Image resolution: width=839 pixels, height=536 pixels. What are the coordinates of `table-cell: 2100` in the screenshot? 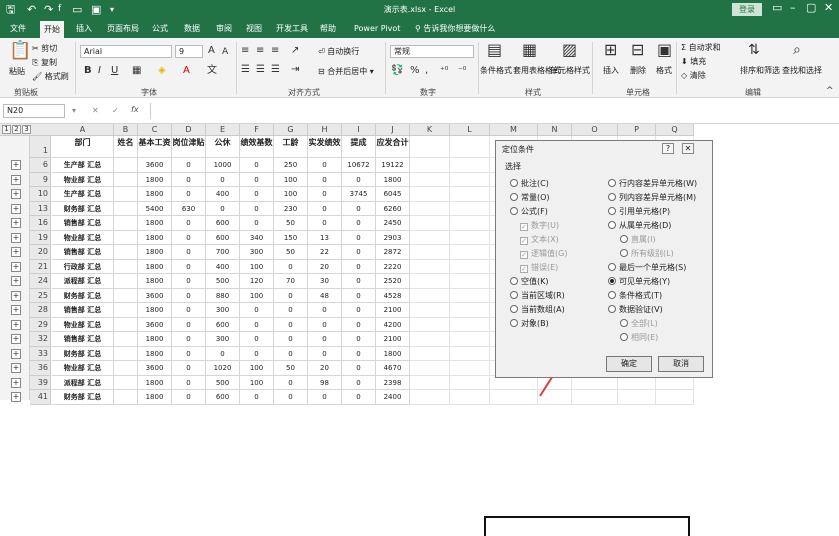 It's located at (393, 339).